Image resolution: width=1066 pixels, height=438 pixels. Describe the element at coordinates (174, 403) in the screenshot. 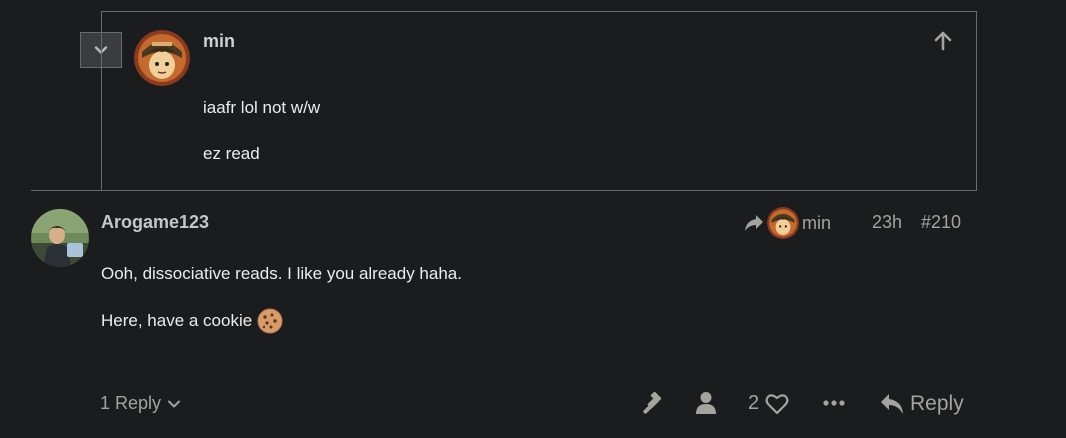

I see `chevron-down-icon` at that location.